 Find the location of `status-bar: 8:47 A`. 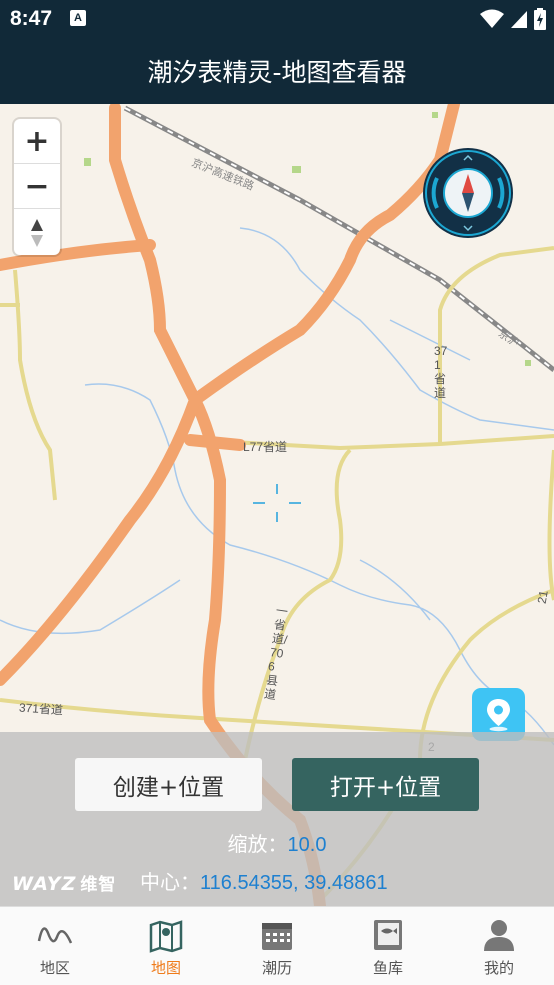

status-bar: 8:47 A is located at coordinates (277, 19).